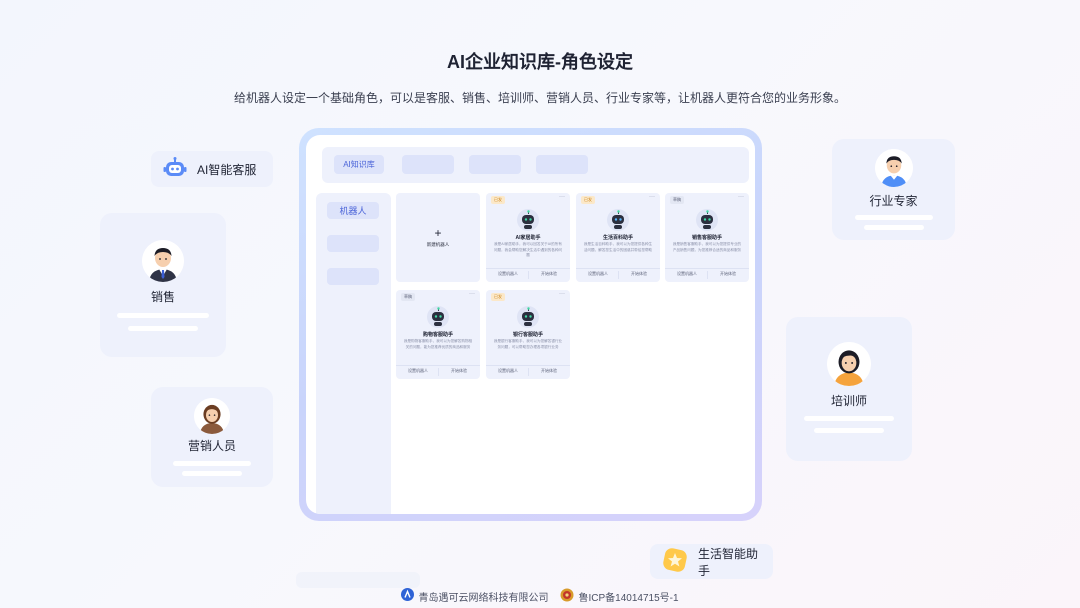 The height and width of the screenshot is (608, 1080). I want to click on decorative-placeholder, so click(358, 580).